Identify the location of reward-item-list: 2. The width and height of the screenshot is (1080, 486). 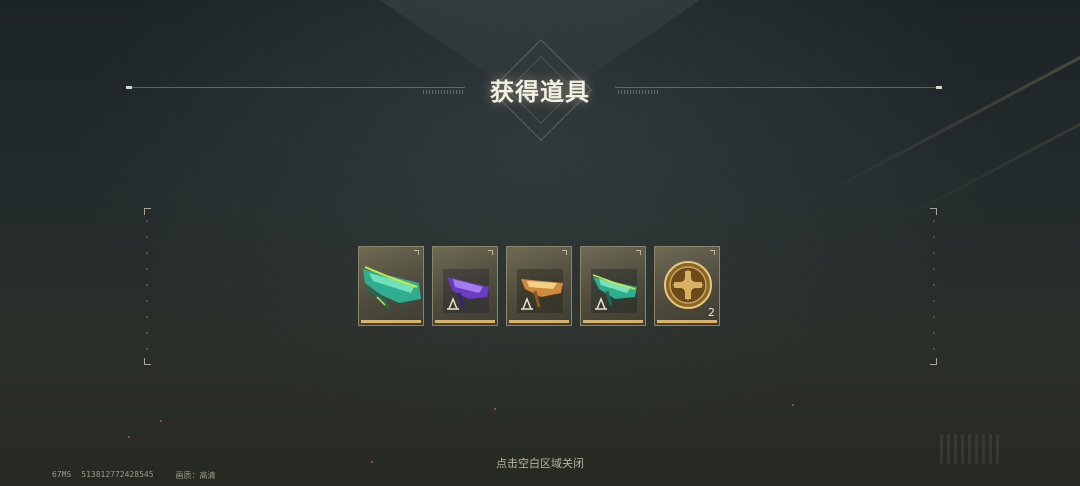
(539, 286).